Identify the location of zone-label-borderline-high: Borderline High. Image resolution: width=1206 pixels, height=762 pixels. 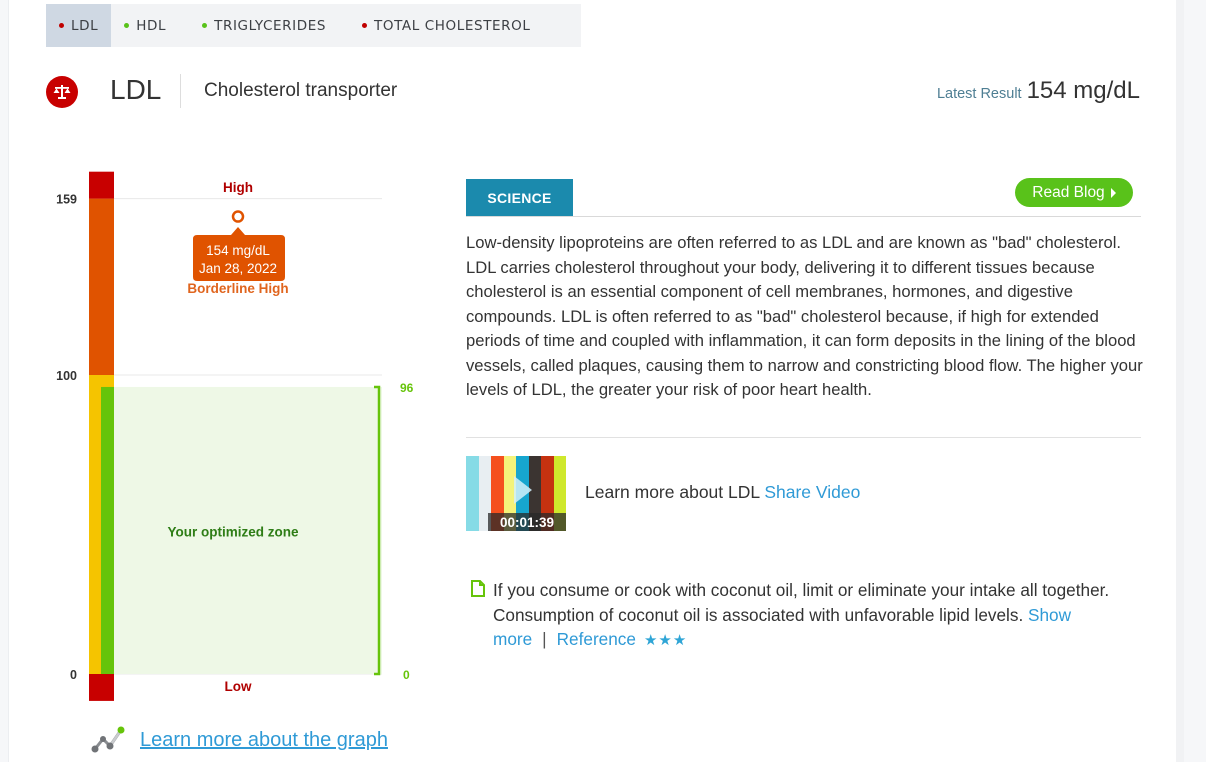
(237, 288).